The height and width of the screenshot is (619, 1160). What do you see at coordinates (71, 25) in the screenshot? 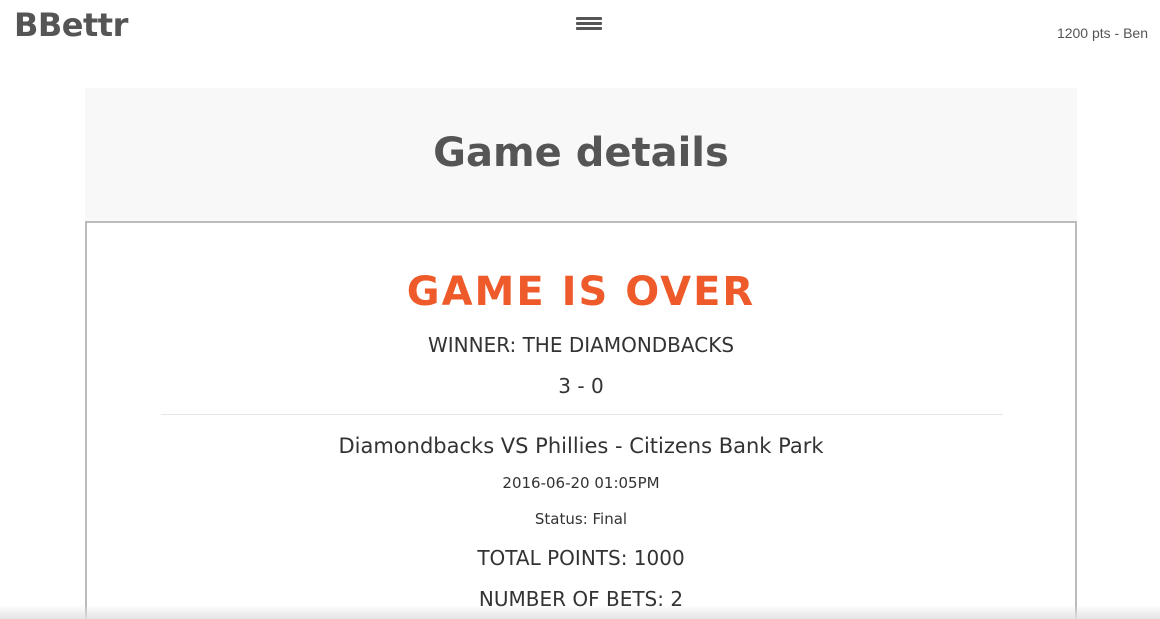
I see `logo: BBettr` at bounding box center [71, 25].